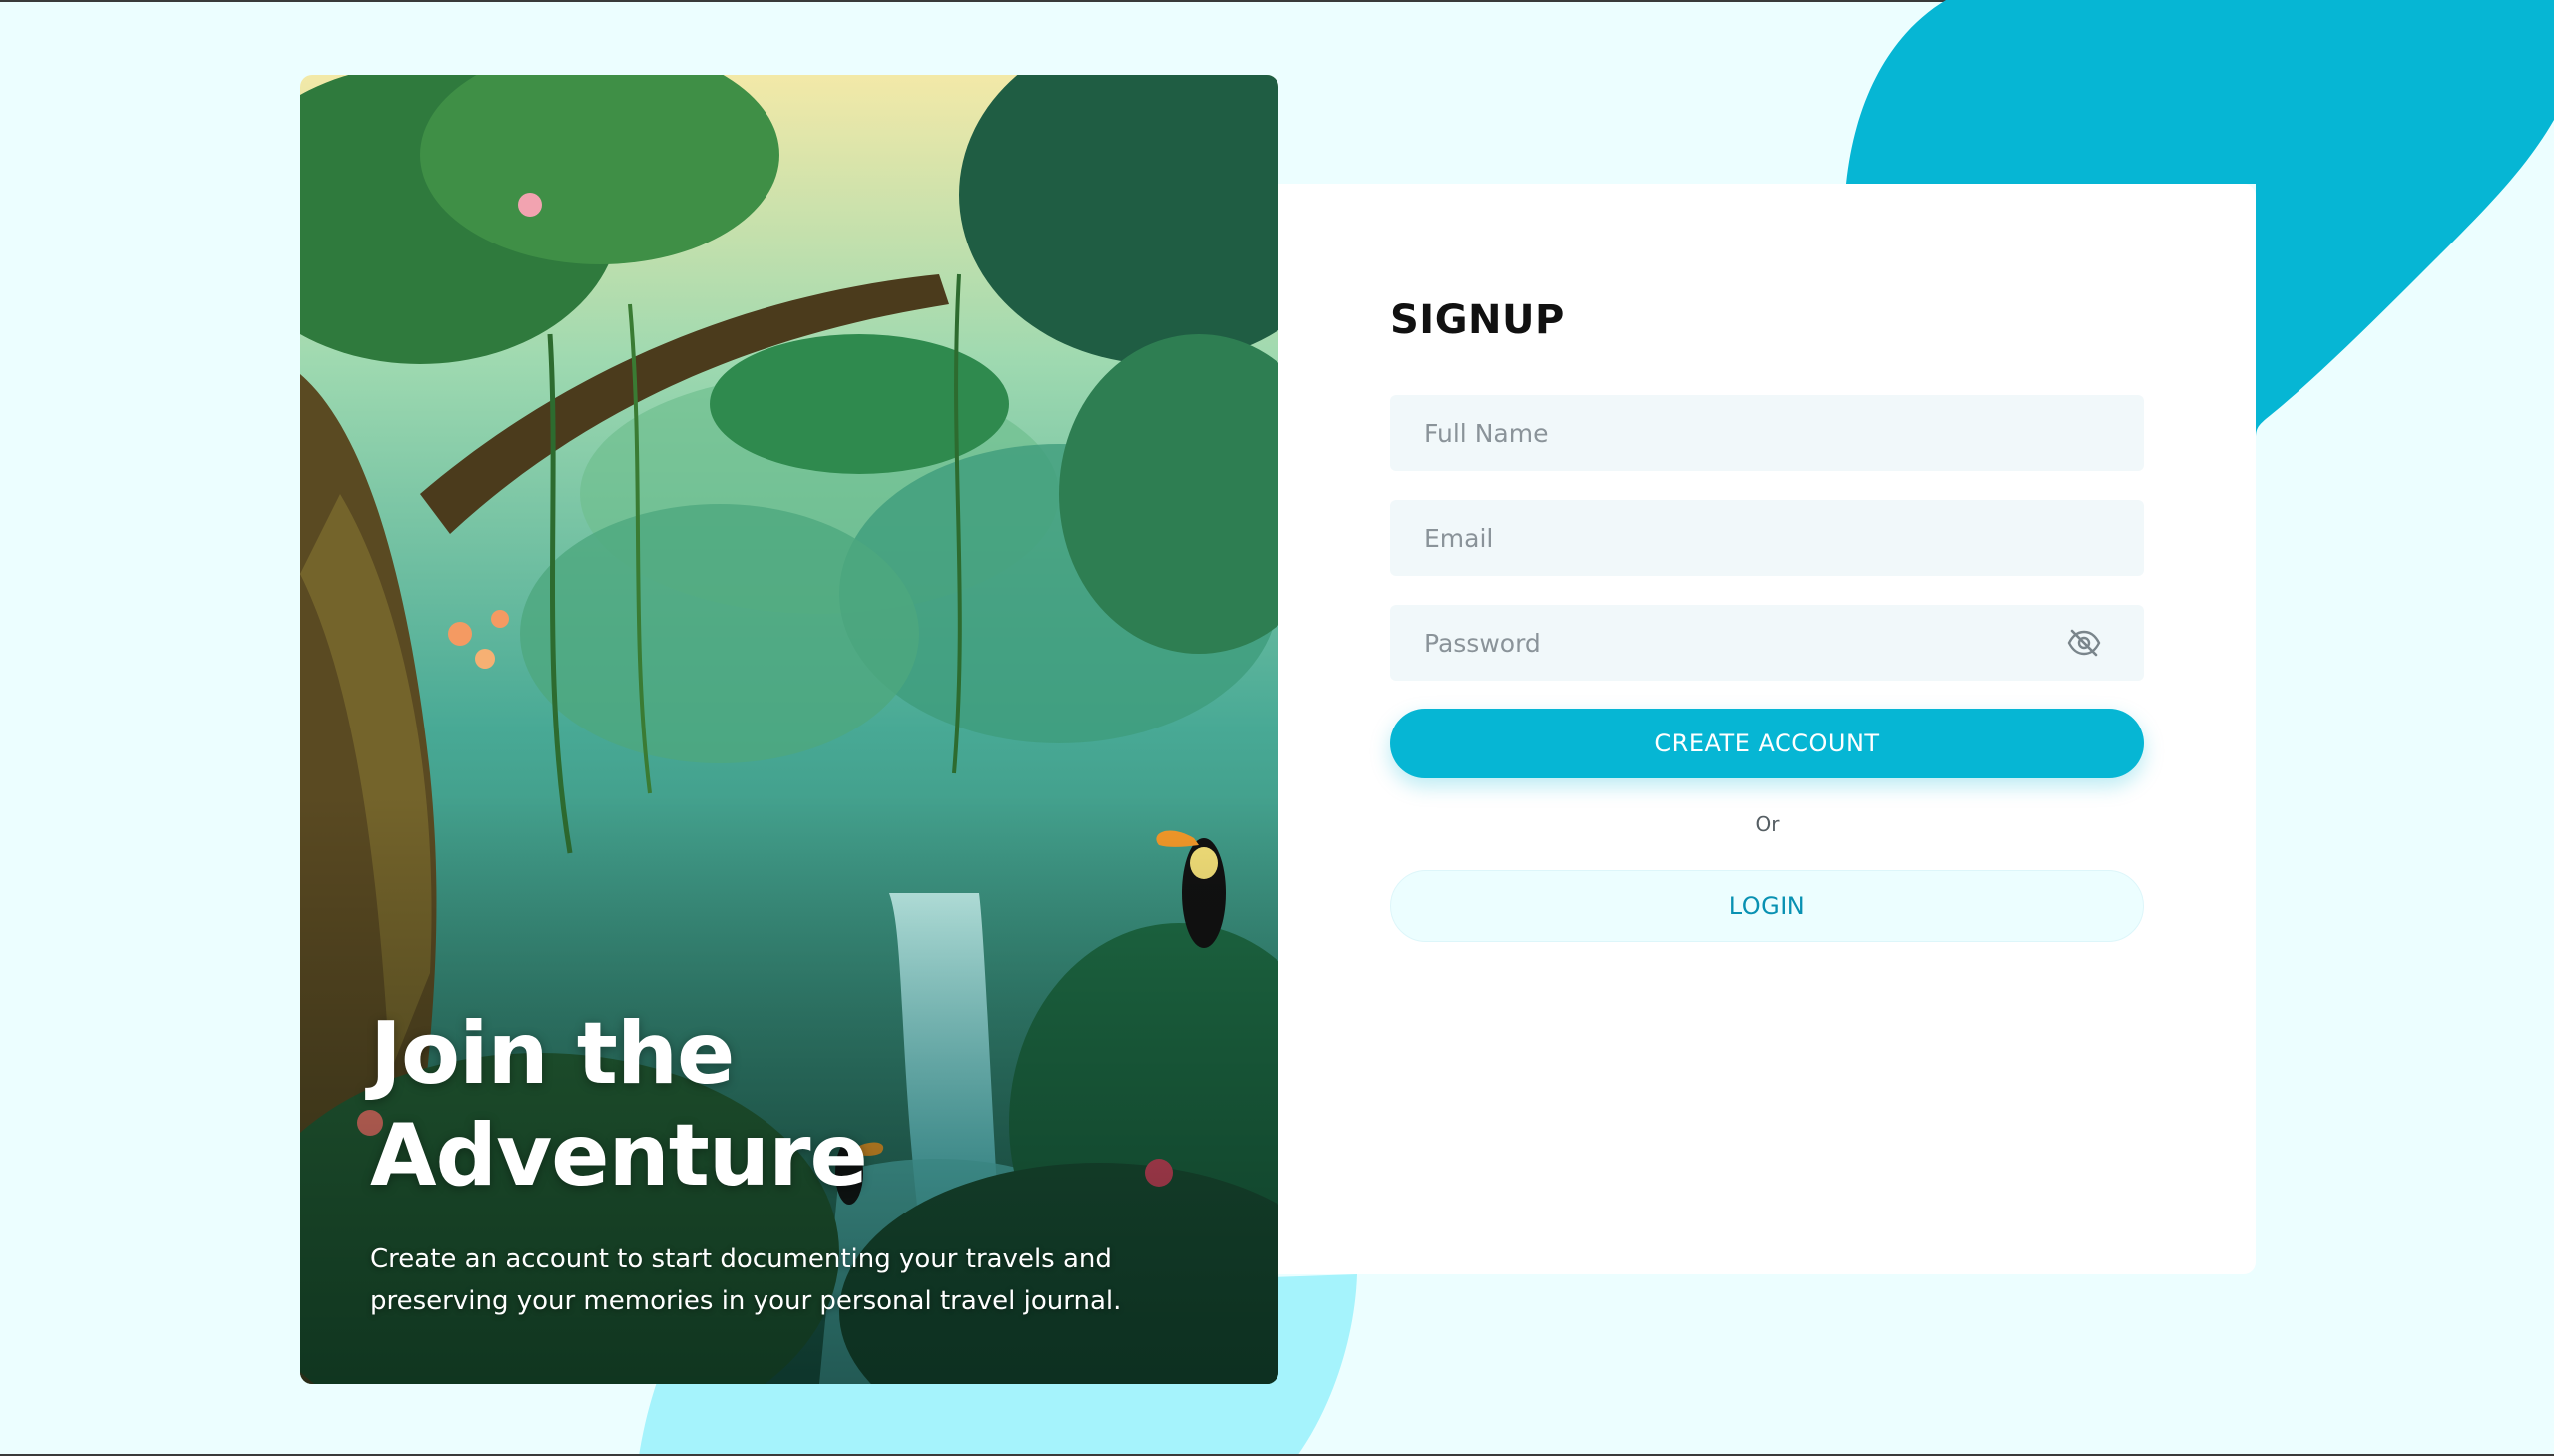 Image resolution: width=2554 pixels, height=1456 pixels. I want to click on eye-off-icon, so click(2084, 643).